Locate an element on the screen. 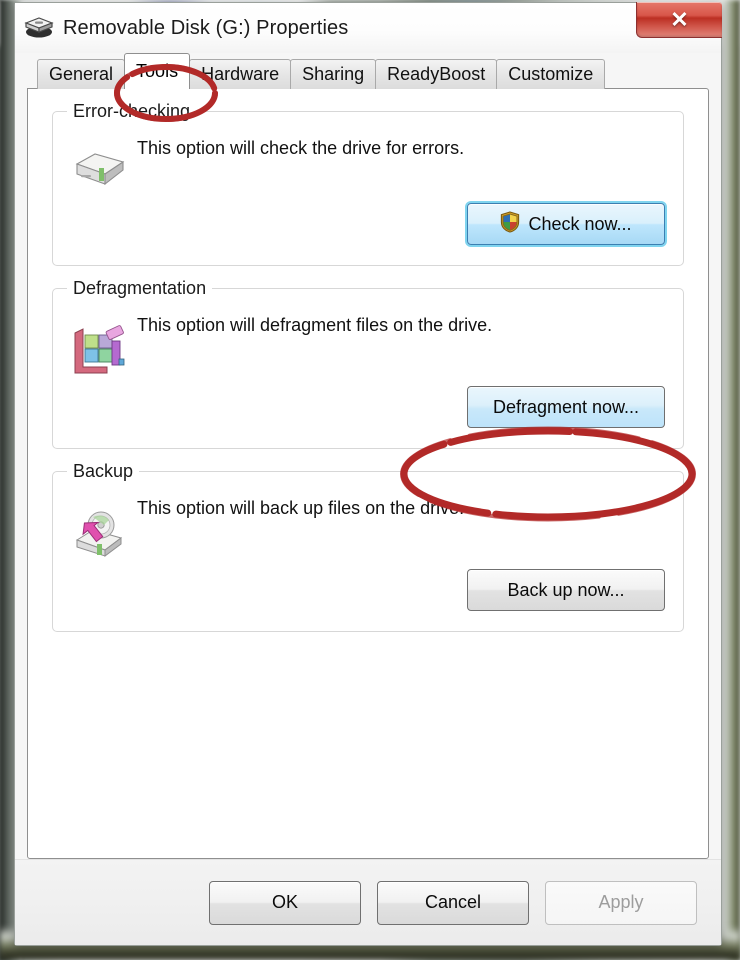 The image size is (740, 960). tab-general: General is located at coordinates (81, 74).